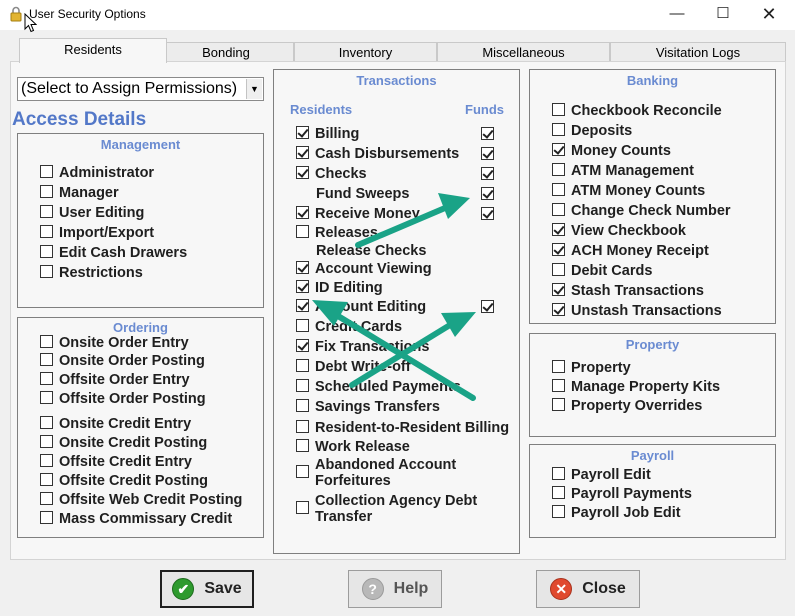  Describe the element at coordinates (115, 380) in the screenshot. I see `checkbox-offsite-order-entry: Offsite Order Entry` at that location.